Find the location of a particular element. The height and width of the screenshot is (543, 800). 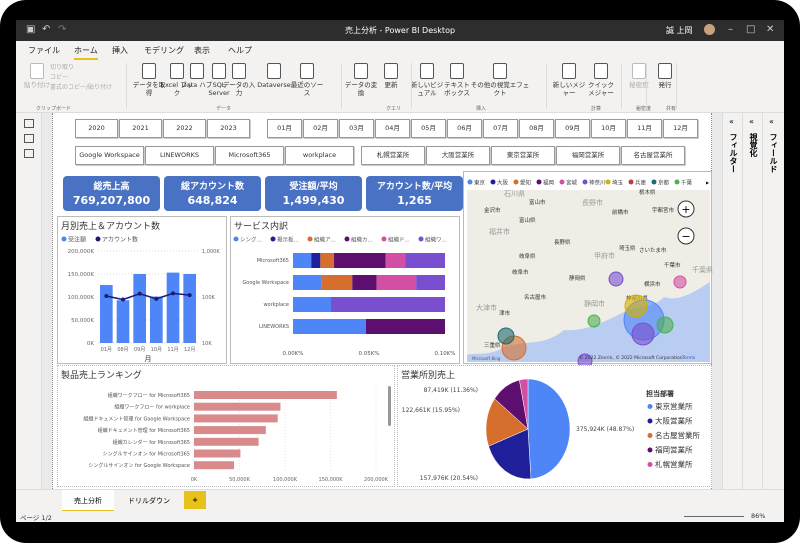

slicer-month: 05月 is located at coordinates (428, 128).